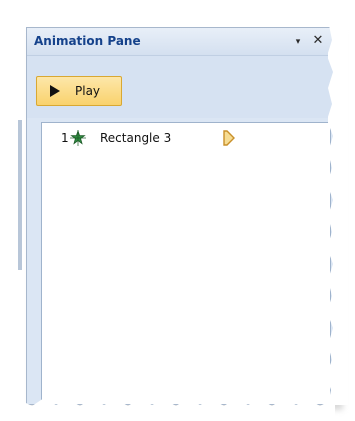 This screenshot has width=355, height=421. I want to click on torn-right-edge, so click(338, 212).